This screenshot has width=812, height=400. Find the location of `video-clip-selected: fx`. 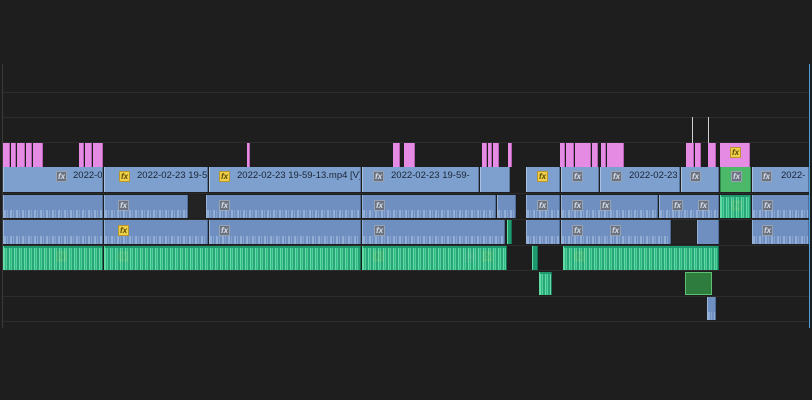

video-clip-selected: fx is located at coordinates (735, 179).